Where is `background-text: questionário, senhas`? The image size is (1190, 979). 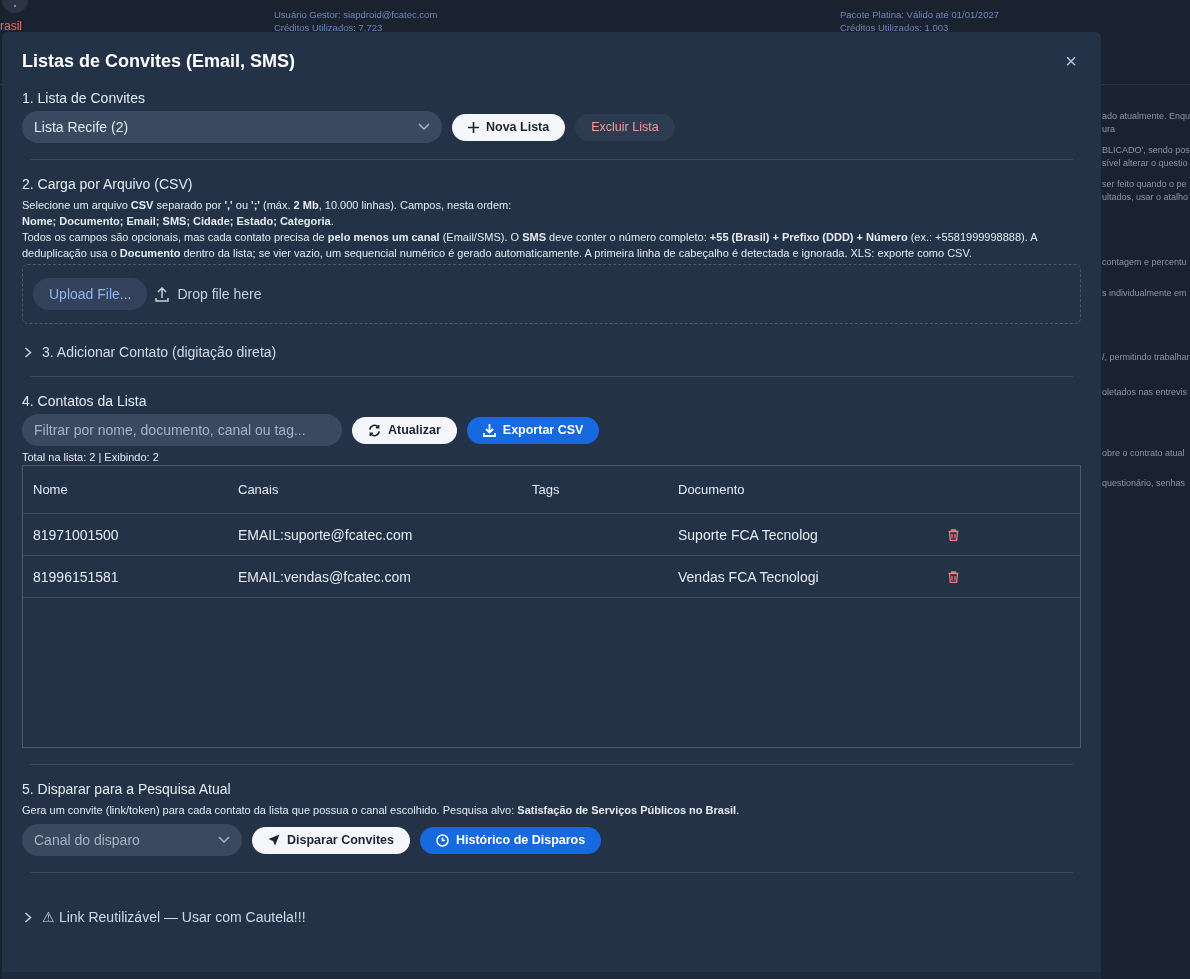
background-text: questionário, senhas is located at coordinates (1144, 483).